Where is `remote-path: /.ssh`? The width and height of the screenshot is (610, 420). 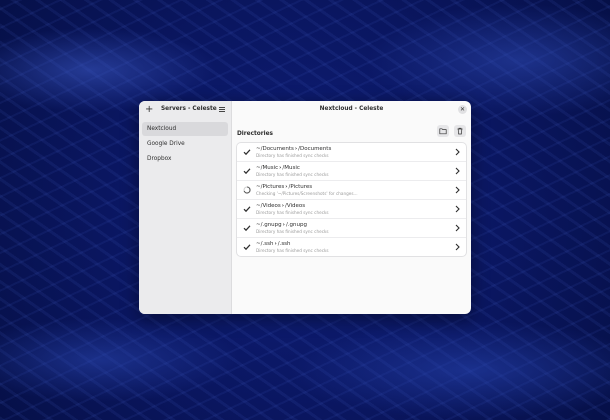
remote-path: /.ssh is located at coordinates (284, 244).